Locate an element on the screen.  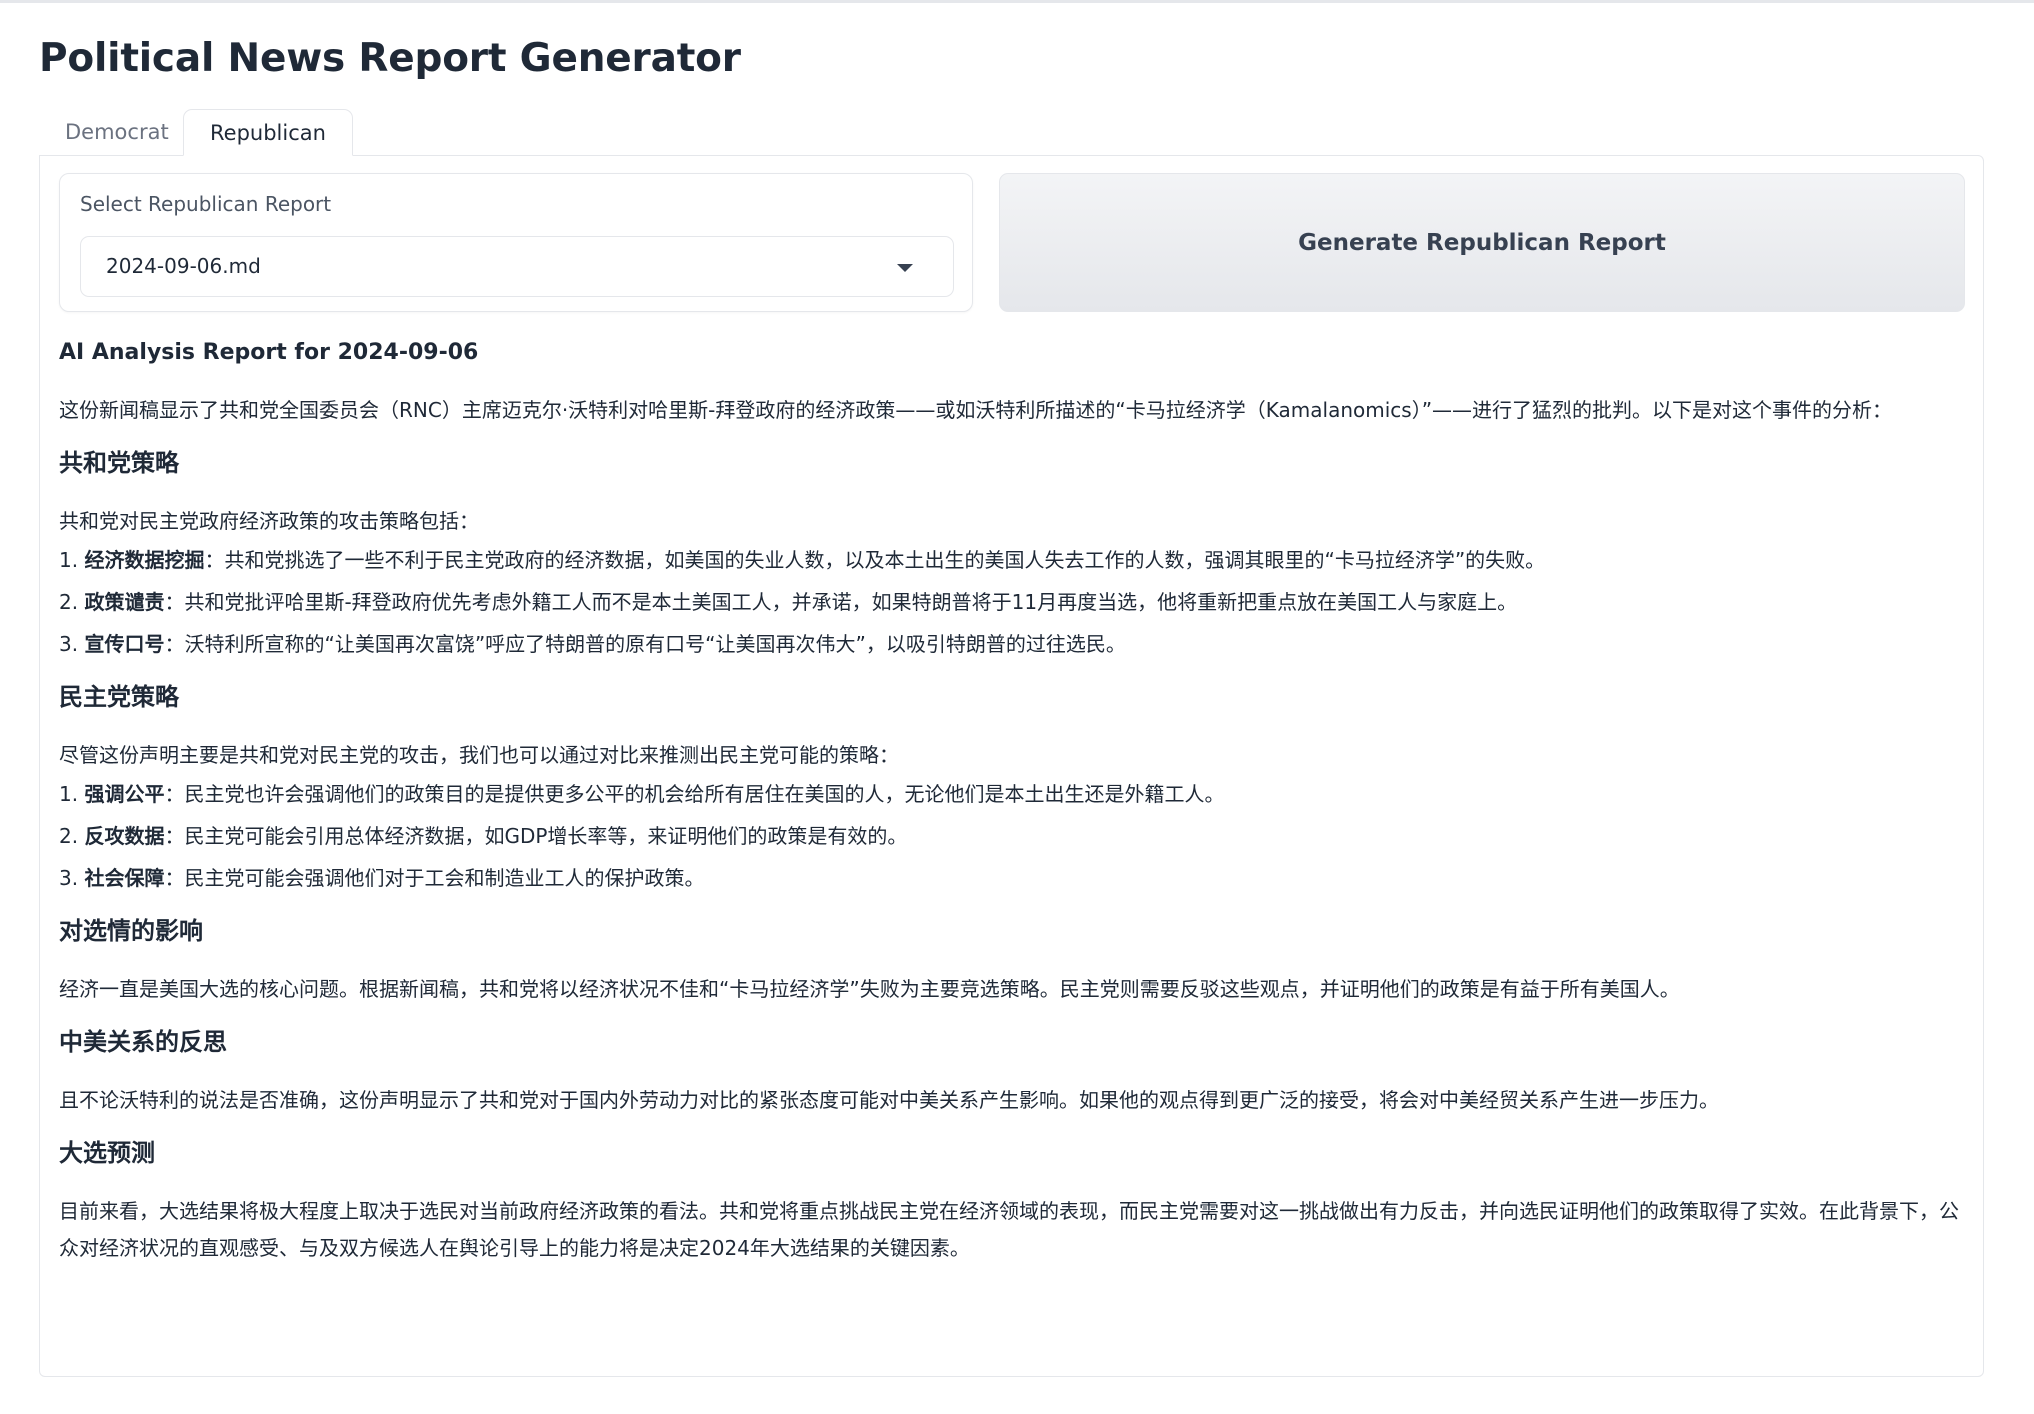
tab-bar: Democrat Republican is located at coordinates (1011, 132).